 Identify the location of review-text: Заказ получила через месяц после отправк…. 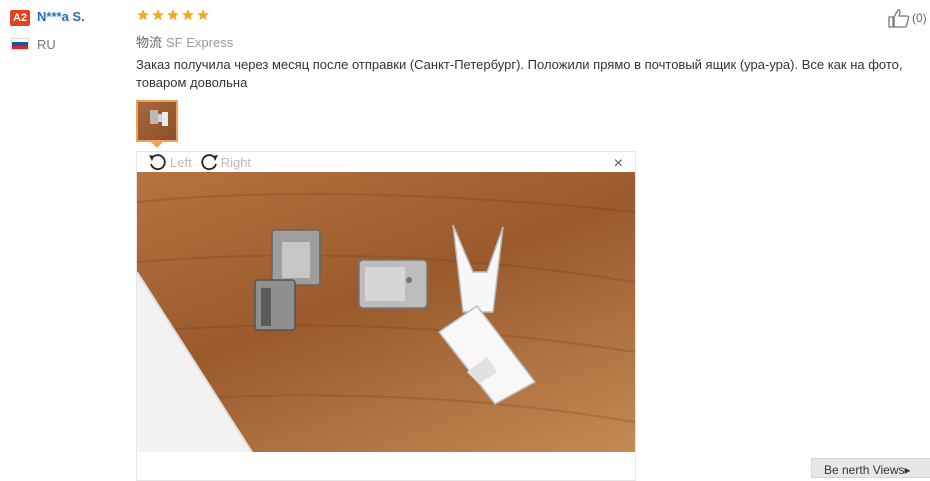
(519, 73).